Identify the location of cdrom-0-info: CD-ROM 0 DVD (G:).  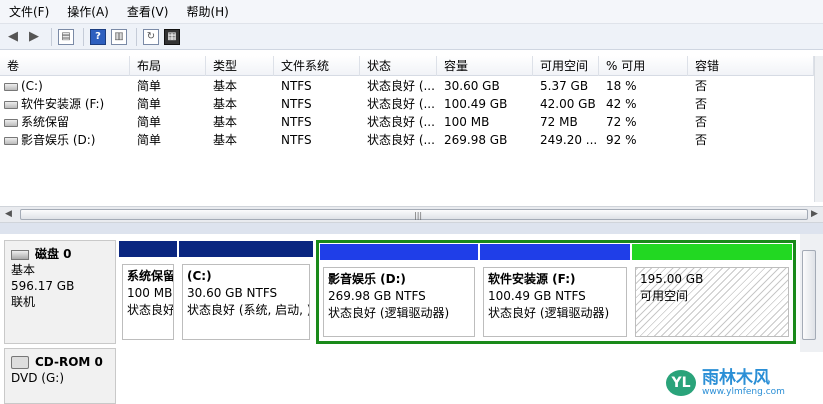
(60, 376).